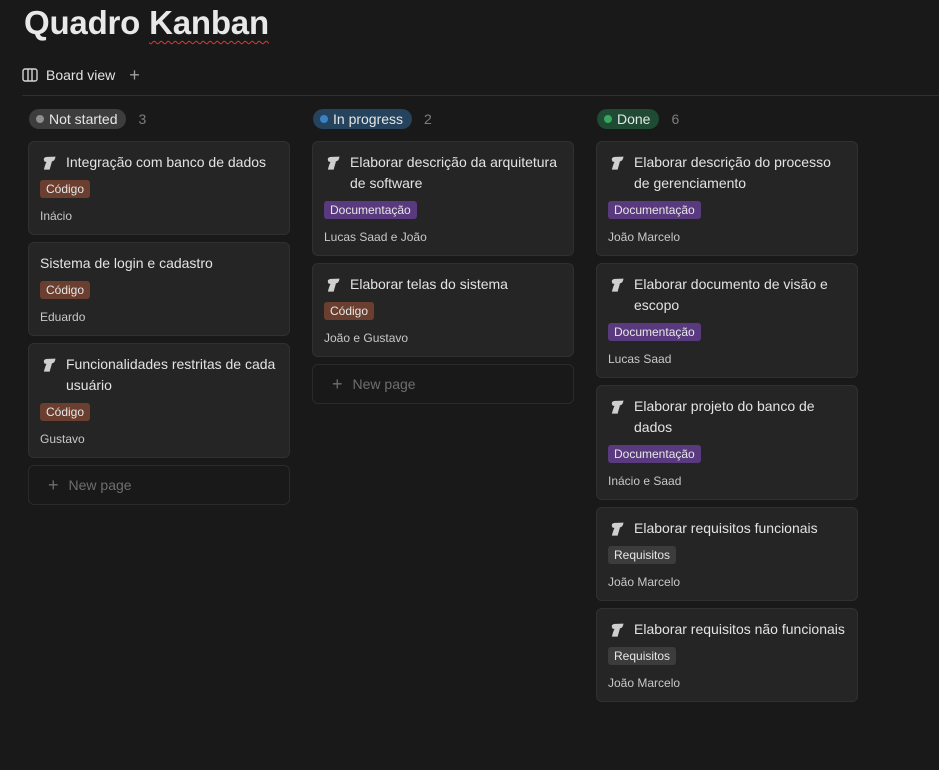 The image size is (939, 770). I want to click on card-title: Elaborar projeto do banco de dados, so click(727, 417).